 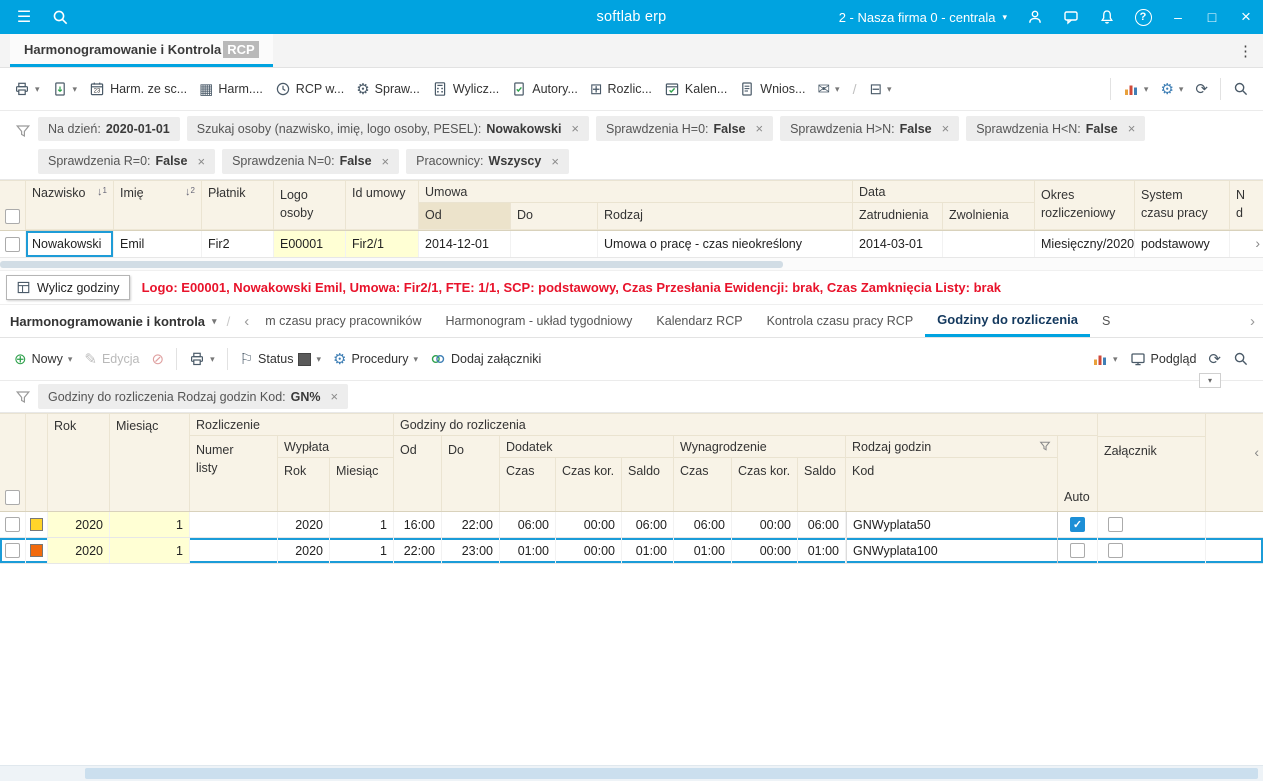 What do you see at coordinates (1171, 89) in the screenshot?
I see `settings-button: ⚙ ▾` at bounding box center [1171, 89].